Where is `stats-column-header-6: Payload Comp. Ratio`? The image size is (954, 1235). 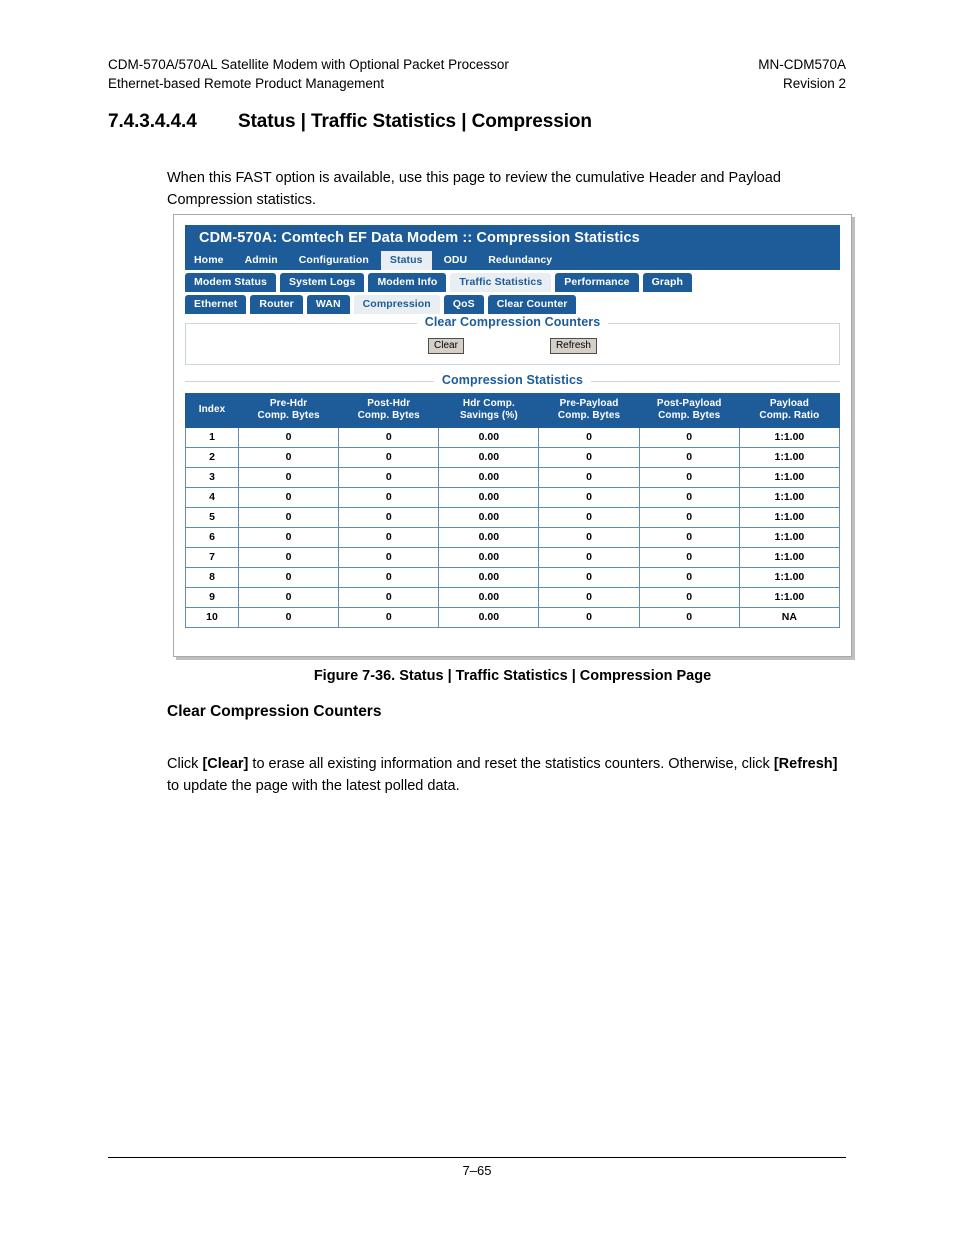 stats-column-header-6: Payload Comp. Ratio is located at coordinates (789, 410).